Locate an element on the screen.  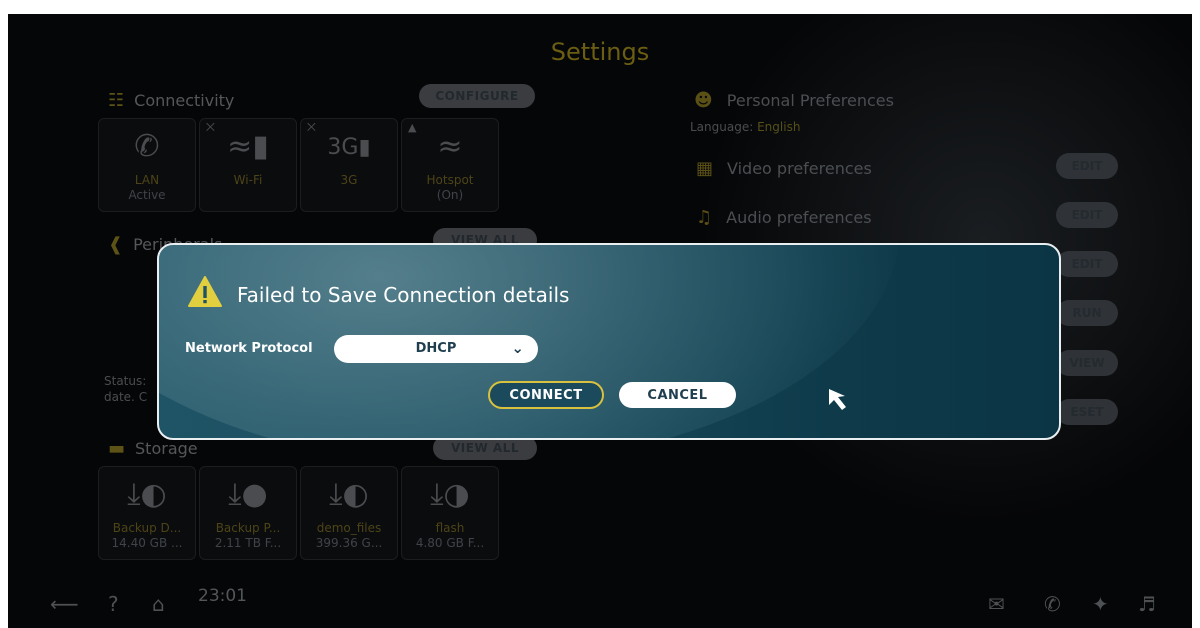
tile-lan: ✆ LAN Active is located at coordinates (147, 165).